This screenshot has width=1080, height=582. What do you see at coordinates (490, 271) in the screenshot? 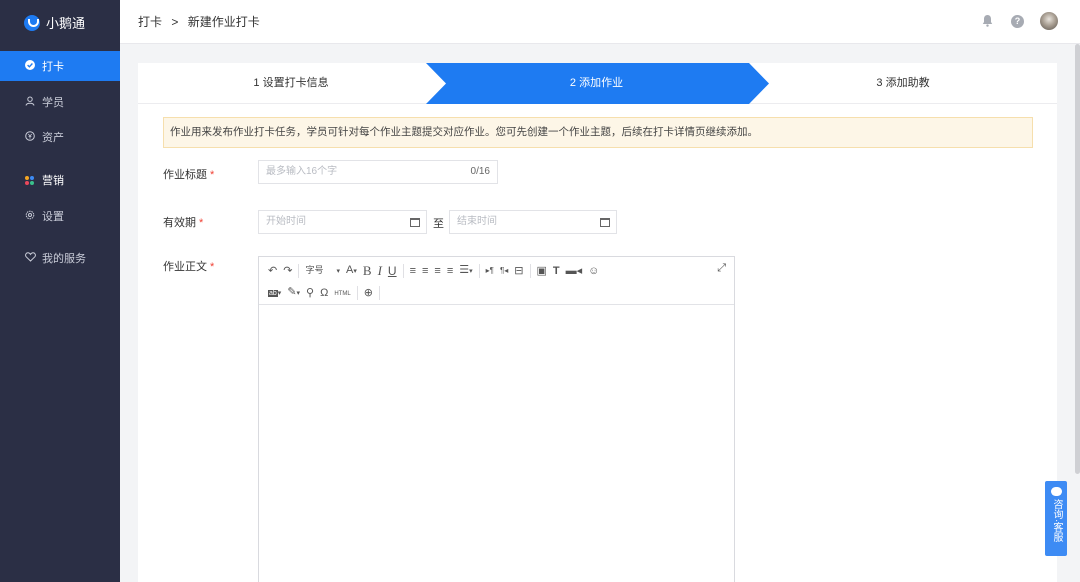
I see `ltr-icon: ▸¶` at bounding box center [490, 271].